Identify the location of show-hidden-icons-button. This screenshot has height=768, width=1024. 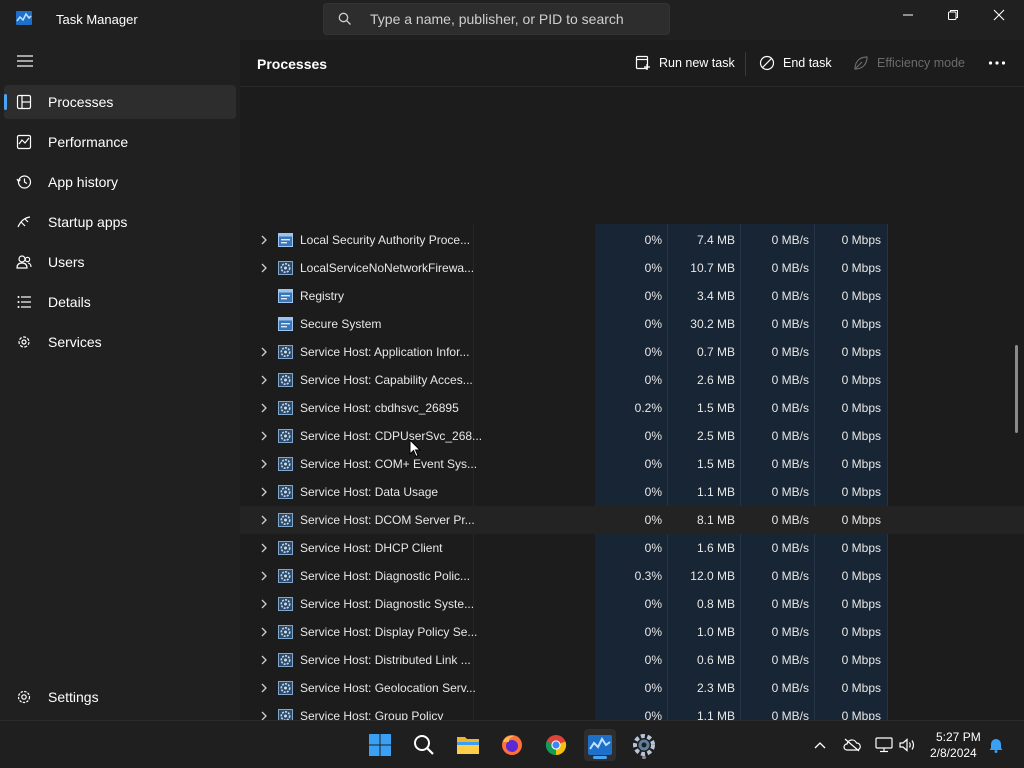
(820, 745).